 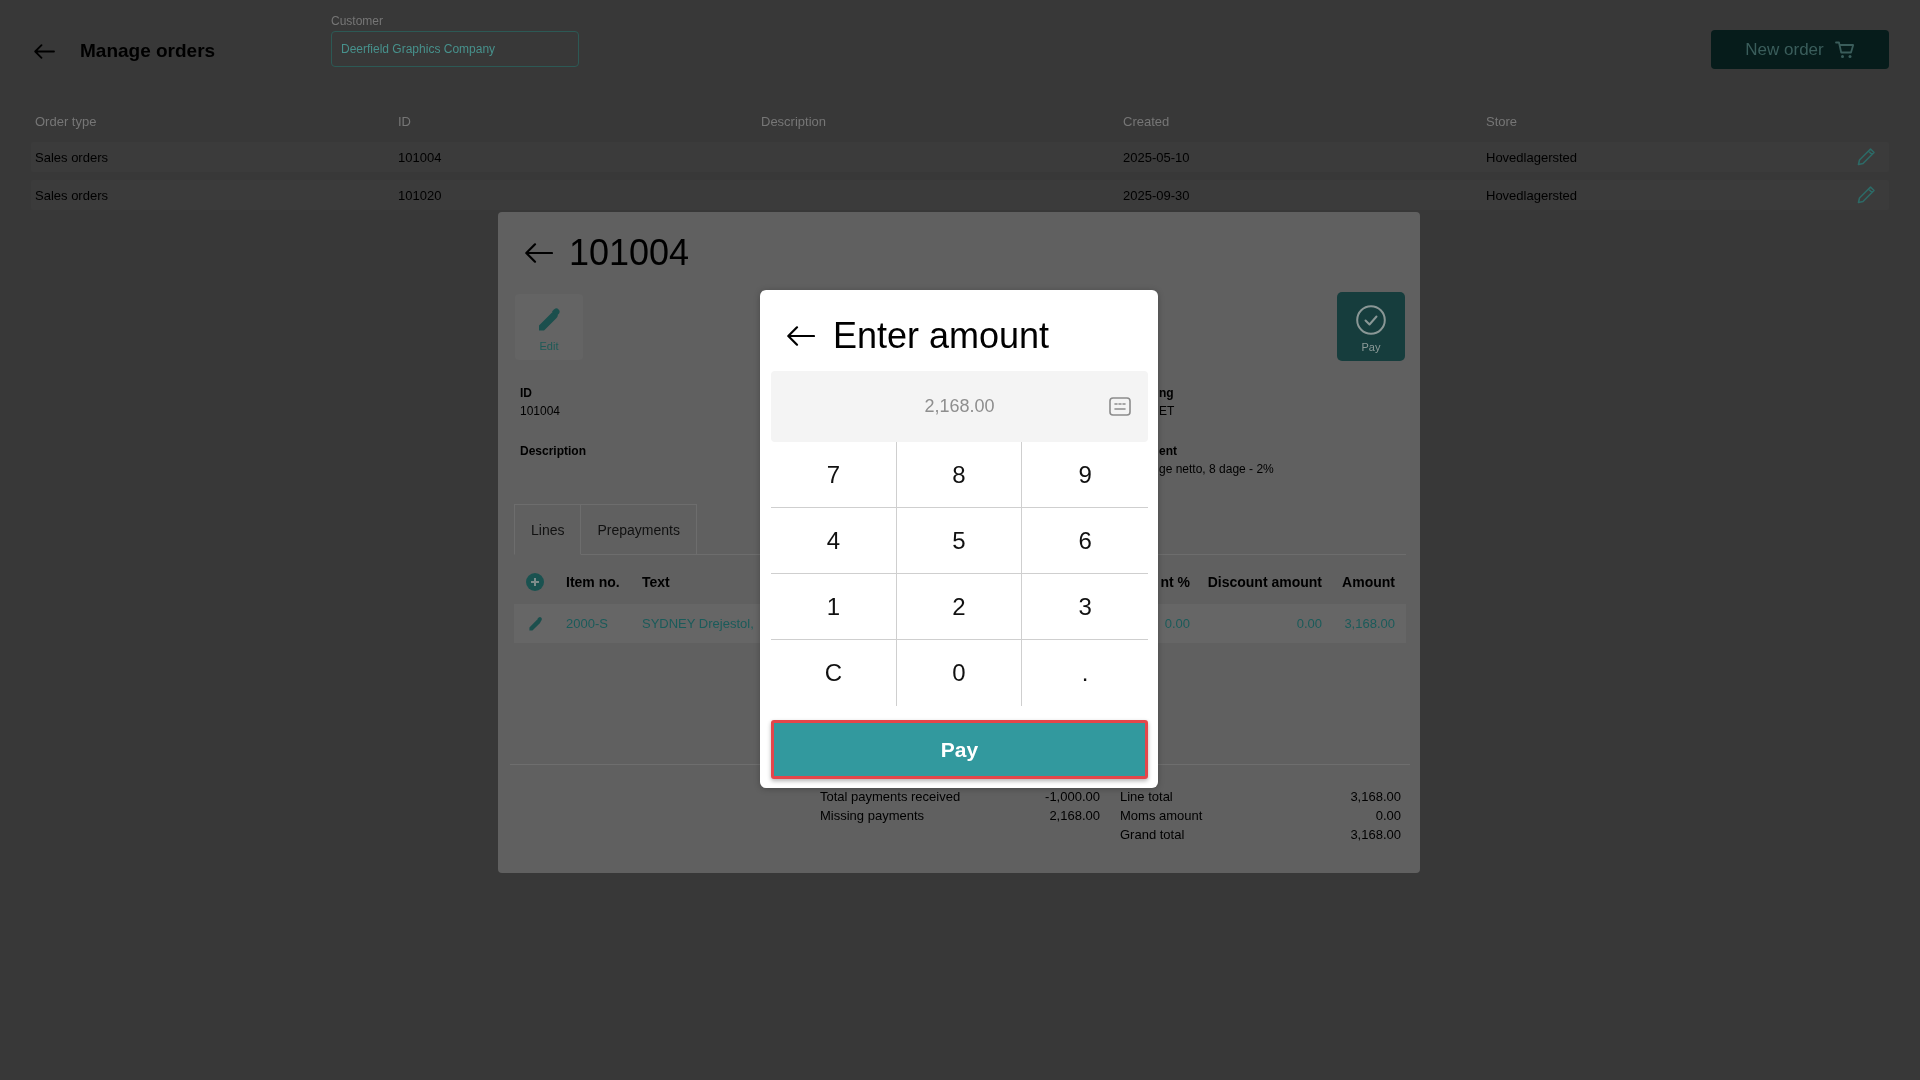 What do you see at coordinates (1157, 157) in the screenshot?
I see `table-cell-text: 2025-05-10` at bounding box center [1157, 157].